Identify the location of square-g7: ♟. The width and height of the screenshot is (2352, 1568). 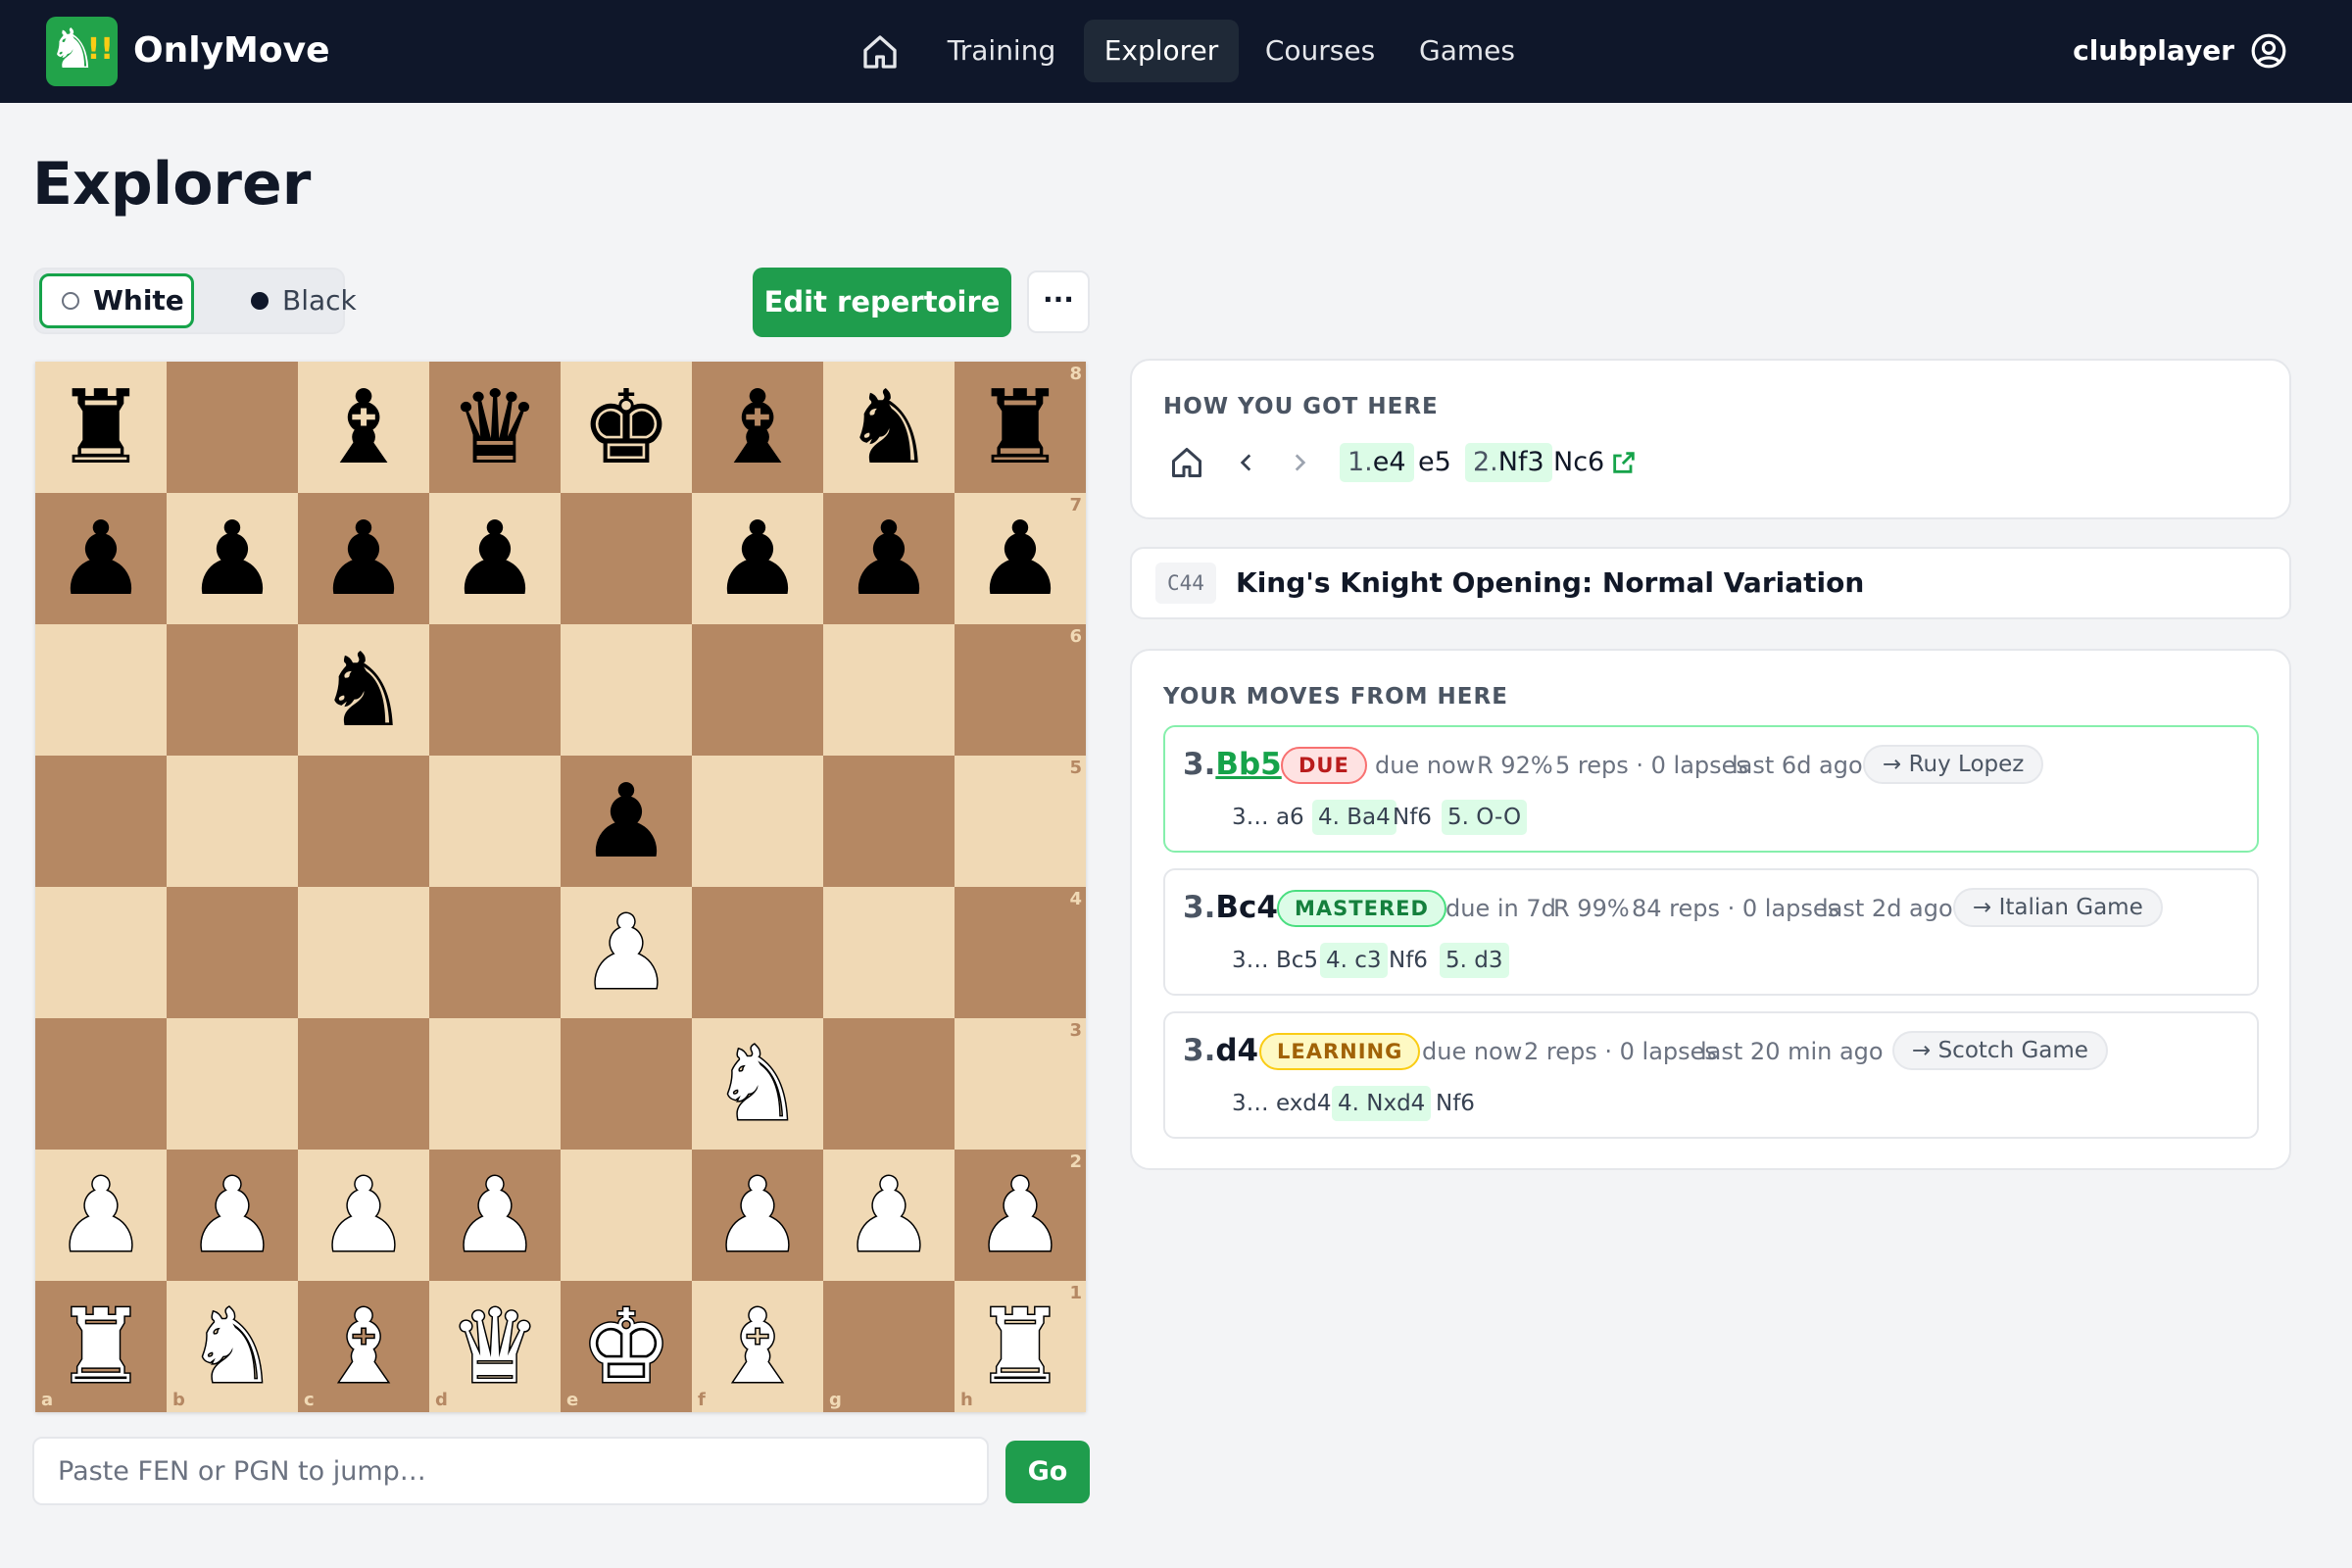
(889, 558).